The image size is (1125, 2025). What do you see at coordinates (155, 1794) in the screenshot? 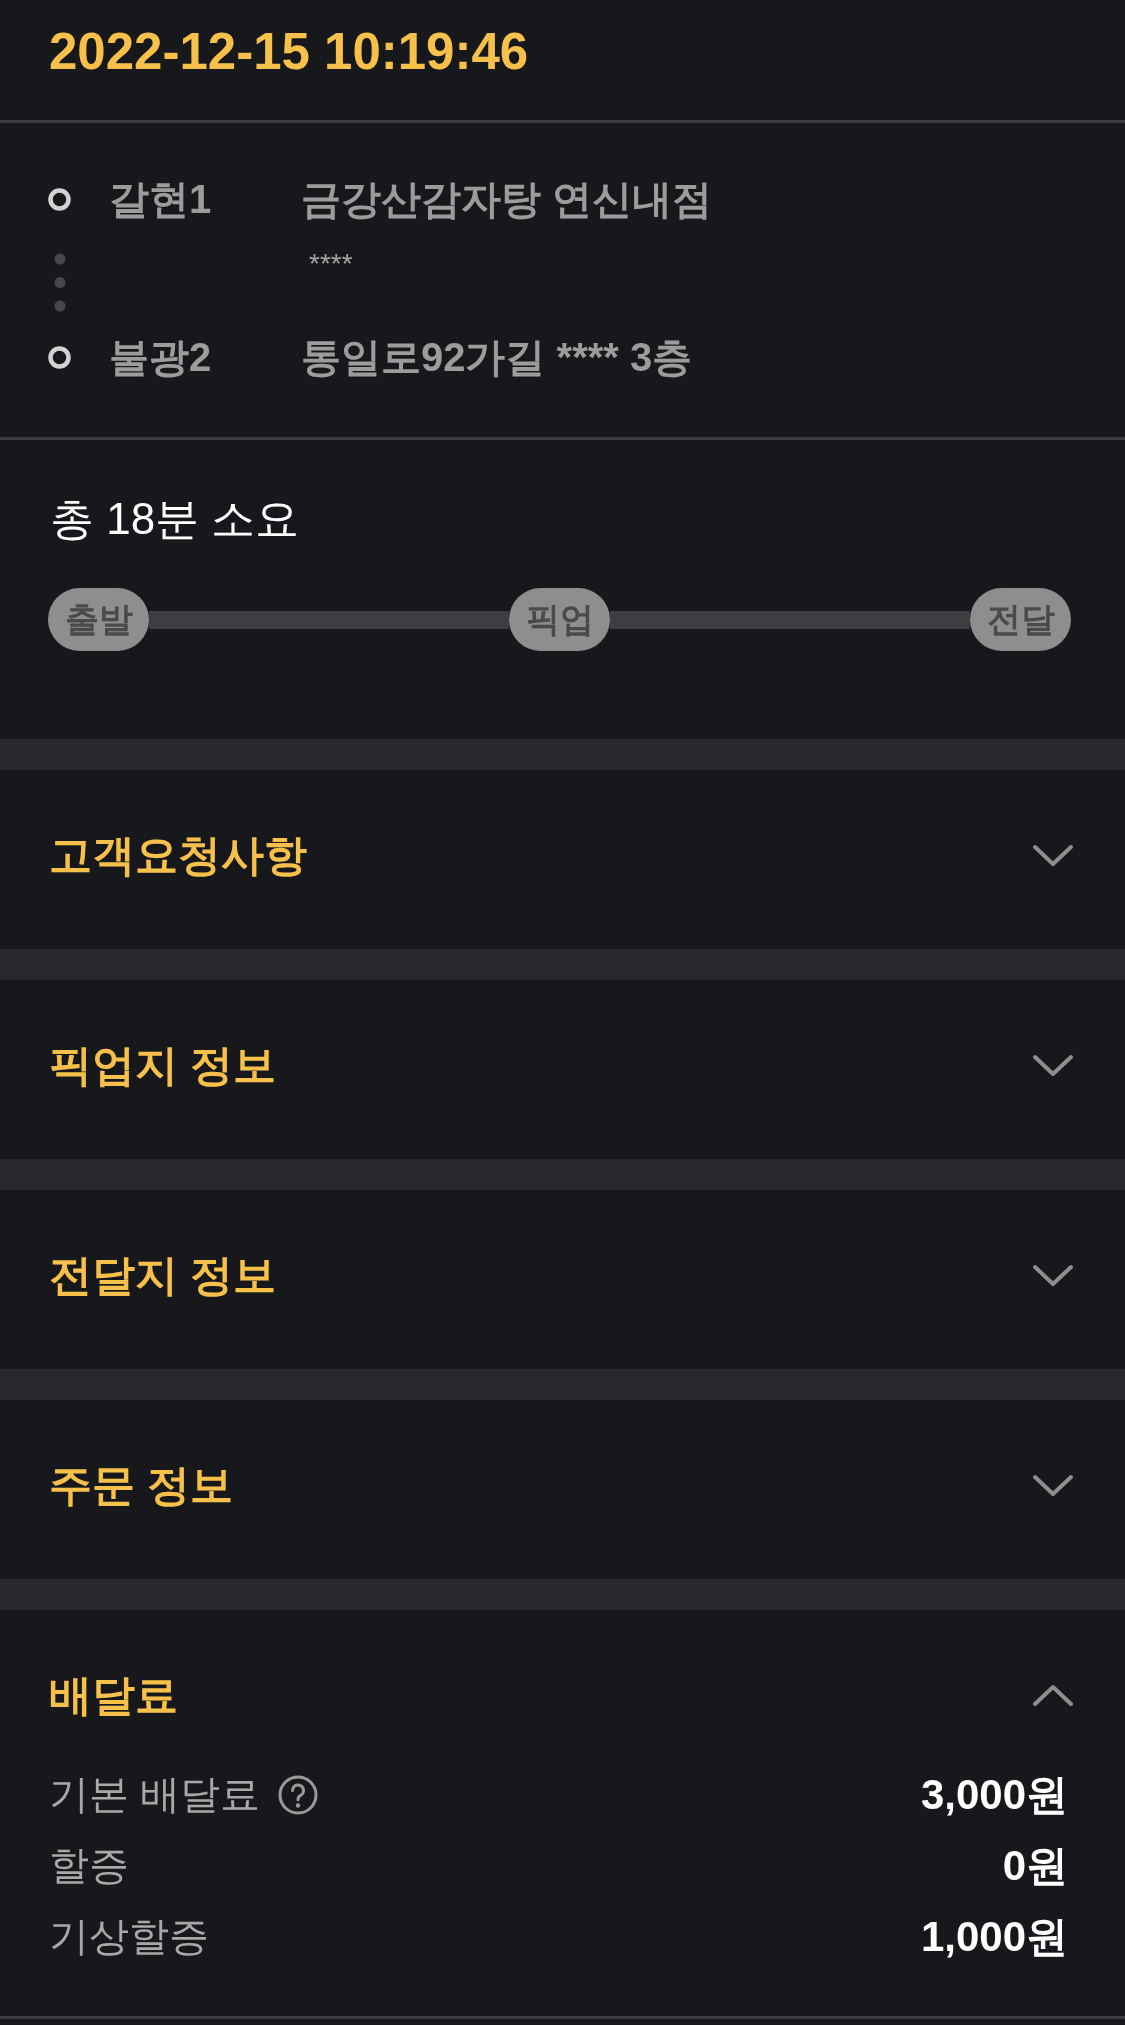
I see `fee-label: 기본 배달료` at bounding box center [155, 1794].